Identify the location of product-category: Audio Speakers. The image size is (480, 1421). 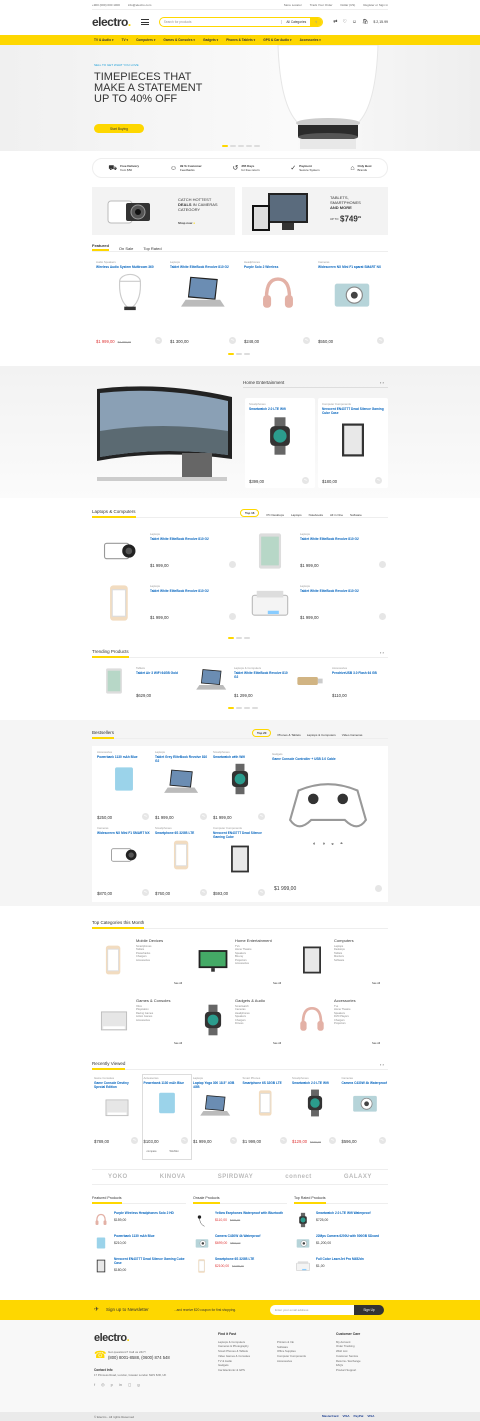
(130, 262).